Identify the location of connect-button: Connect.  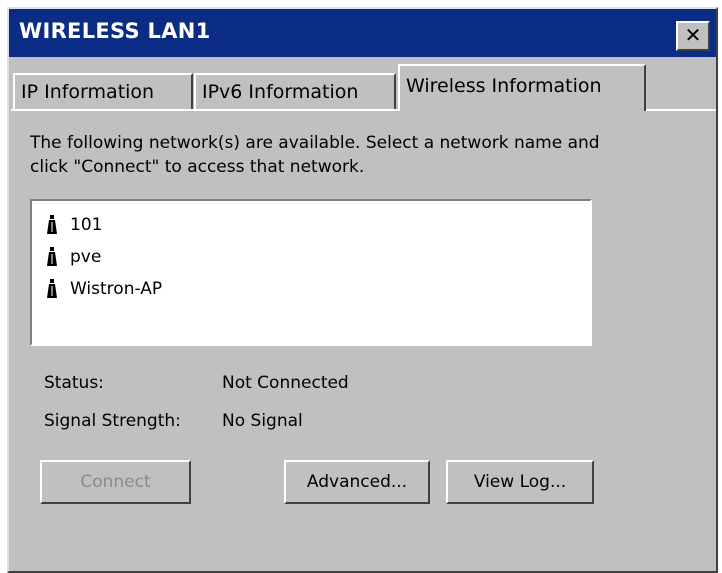
(115, 482).